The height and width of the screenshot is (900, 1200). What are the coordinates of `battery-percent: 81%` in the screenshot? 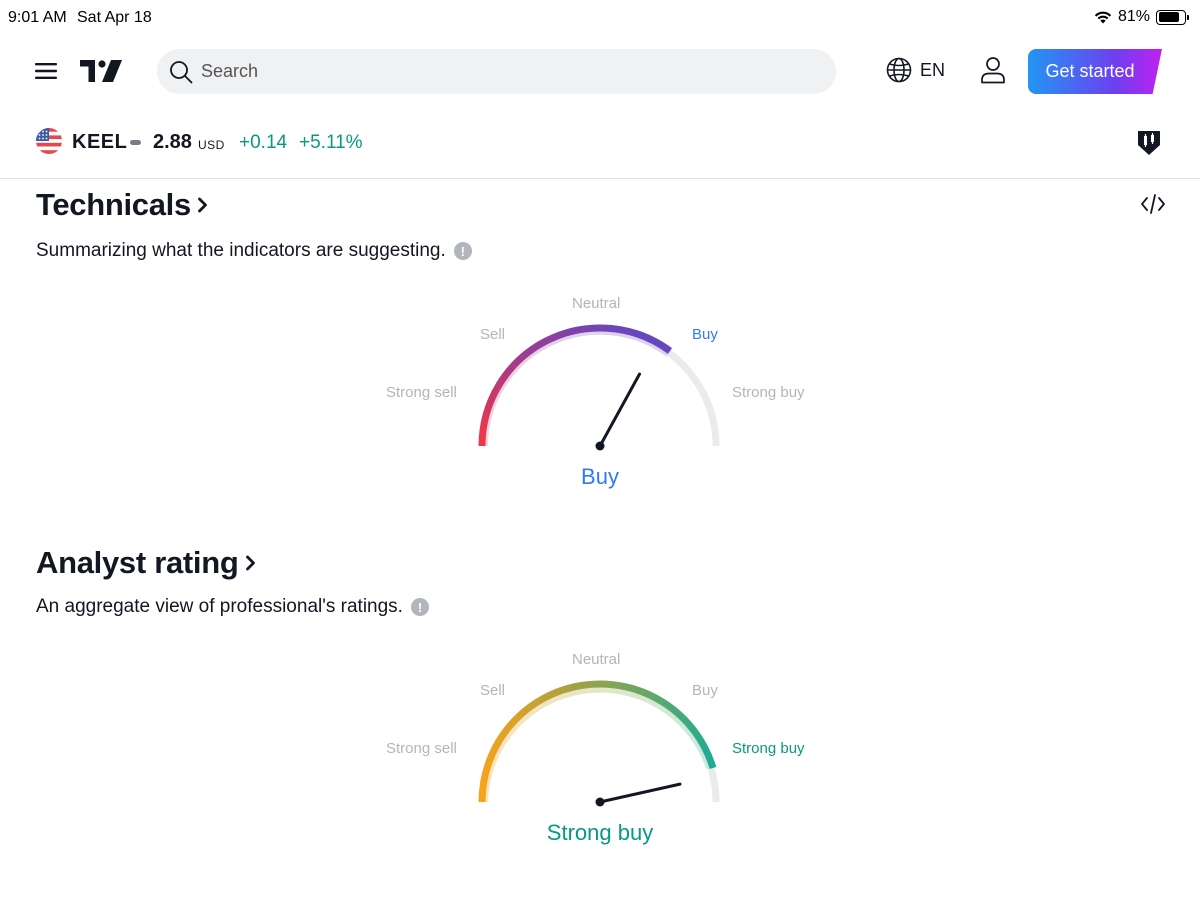 It's located at (1133, 16).